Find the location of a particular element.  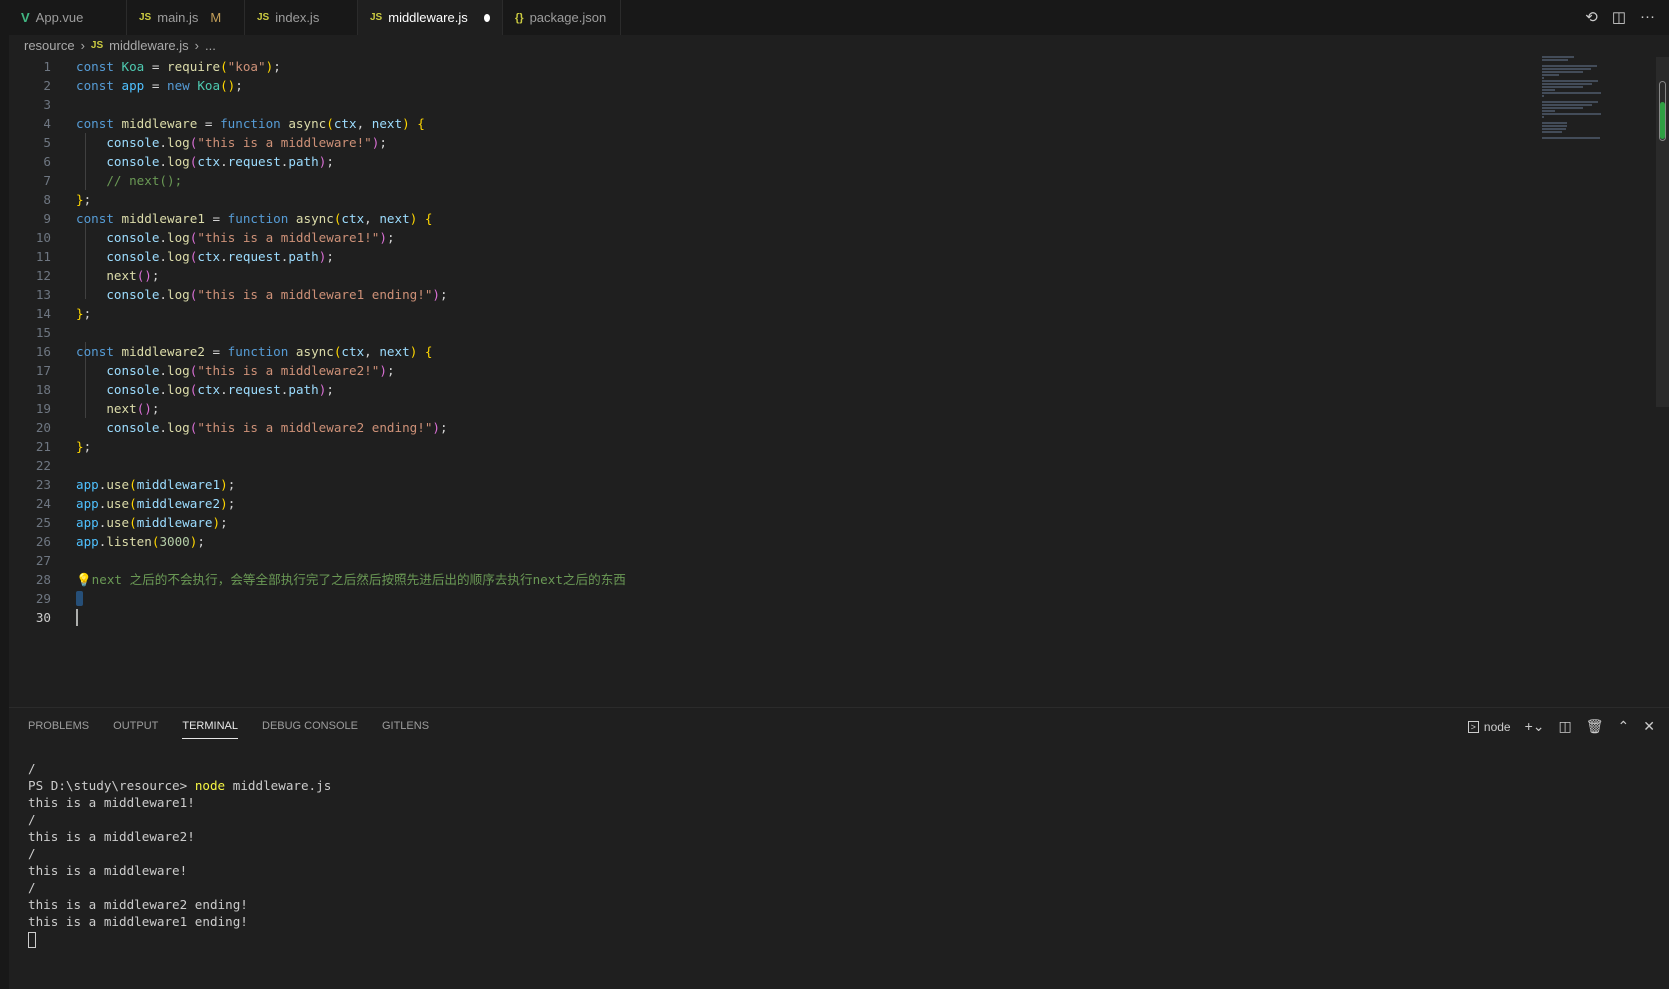

panel-tab-problems: PROBLEMS is located at coordinates (58, 729).